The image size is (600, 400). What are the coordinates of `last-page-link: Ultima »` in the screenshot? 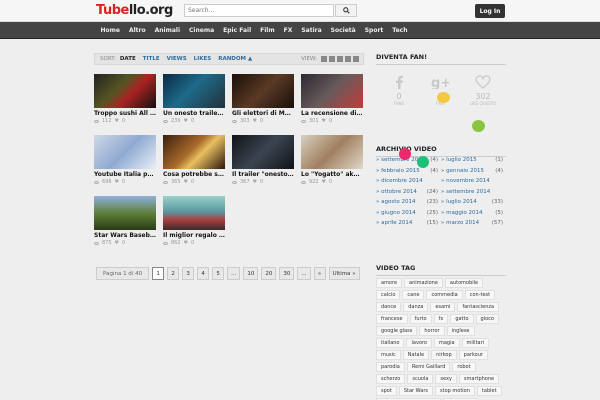 It's located at (344, 273).